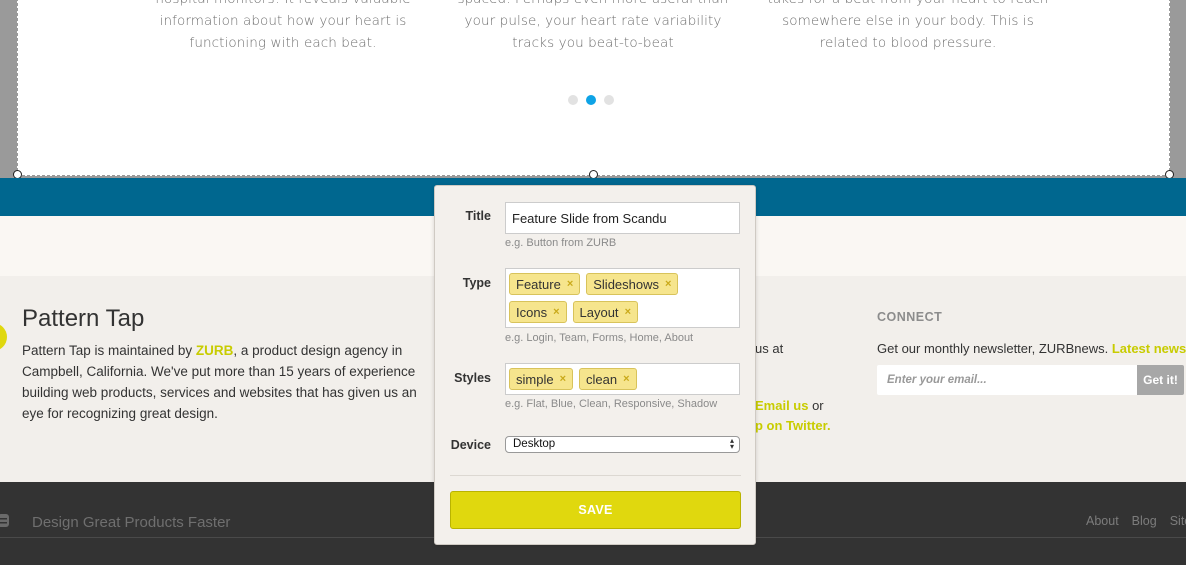 The image size is (1186, 565). I want to click on title-input, so click(622, 218).